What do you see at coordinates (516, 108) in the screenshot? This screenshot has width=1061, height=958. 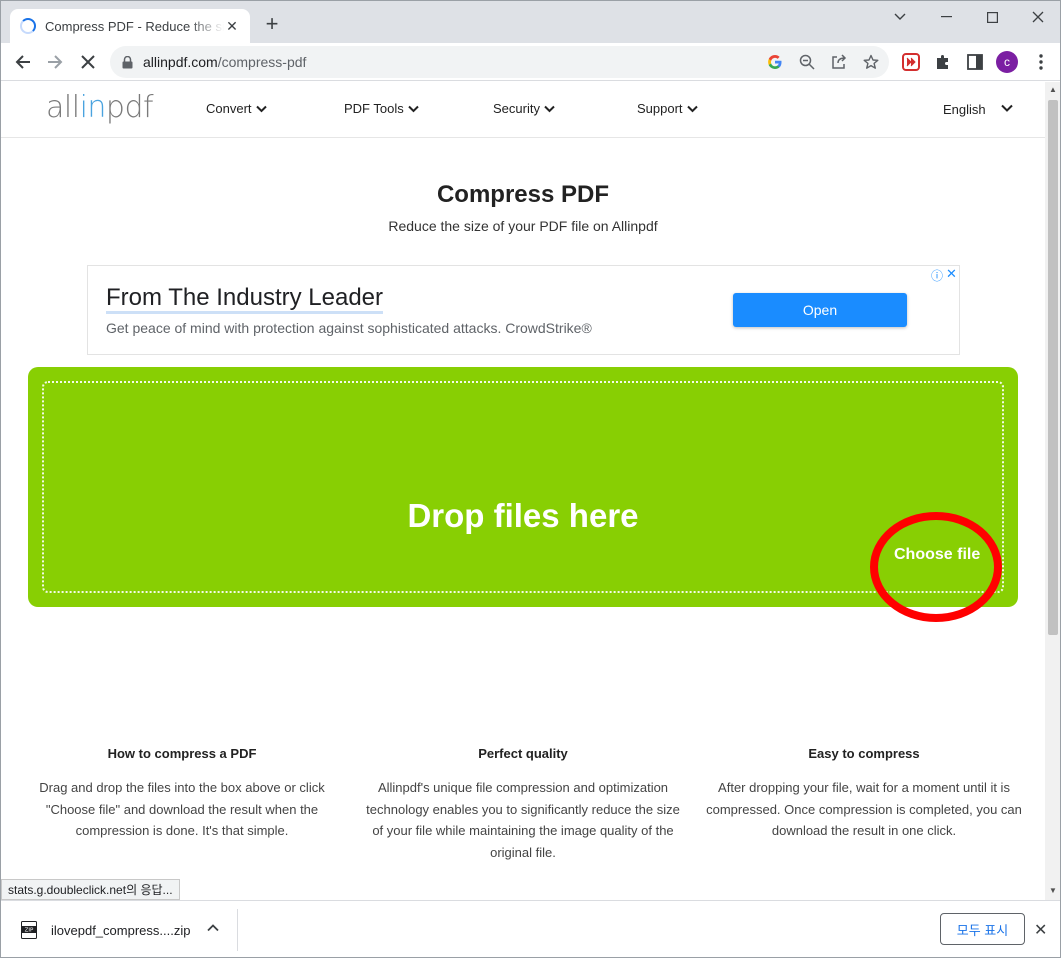 I see `menu-security-label: Security` at bounding box center [516, 108].